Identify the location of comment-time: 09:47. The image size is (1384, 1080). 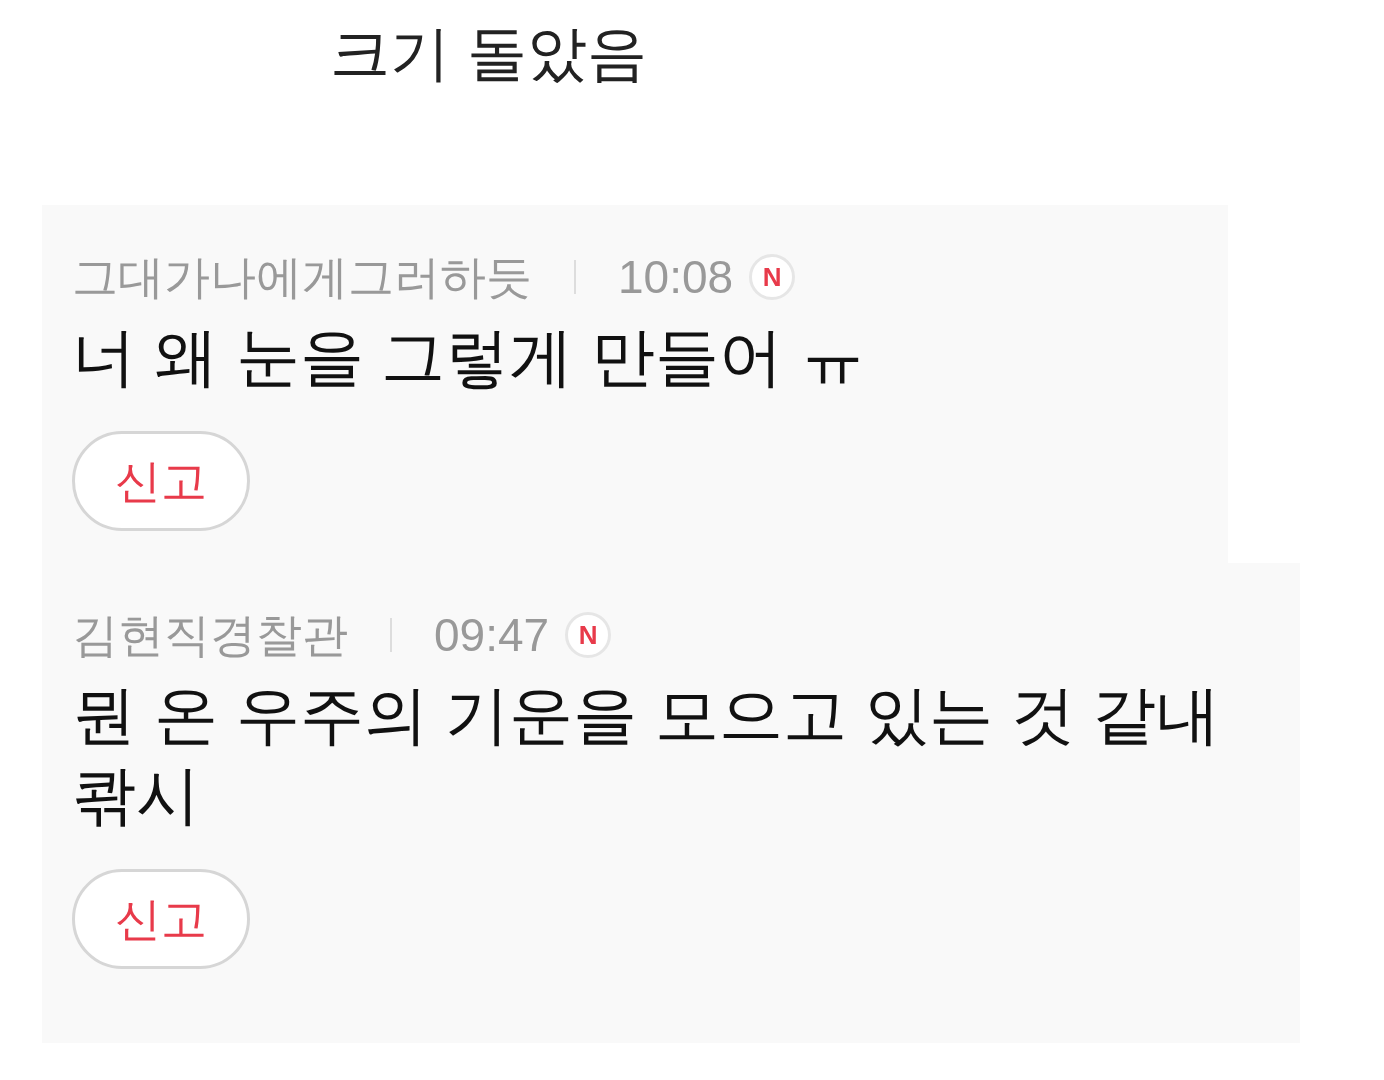
(492, 635).